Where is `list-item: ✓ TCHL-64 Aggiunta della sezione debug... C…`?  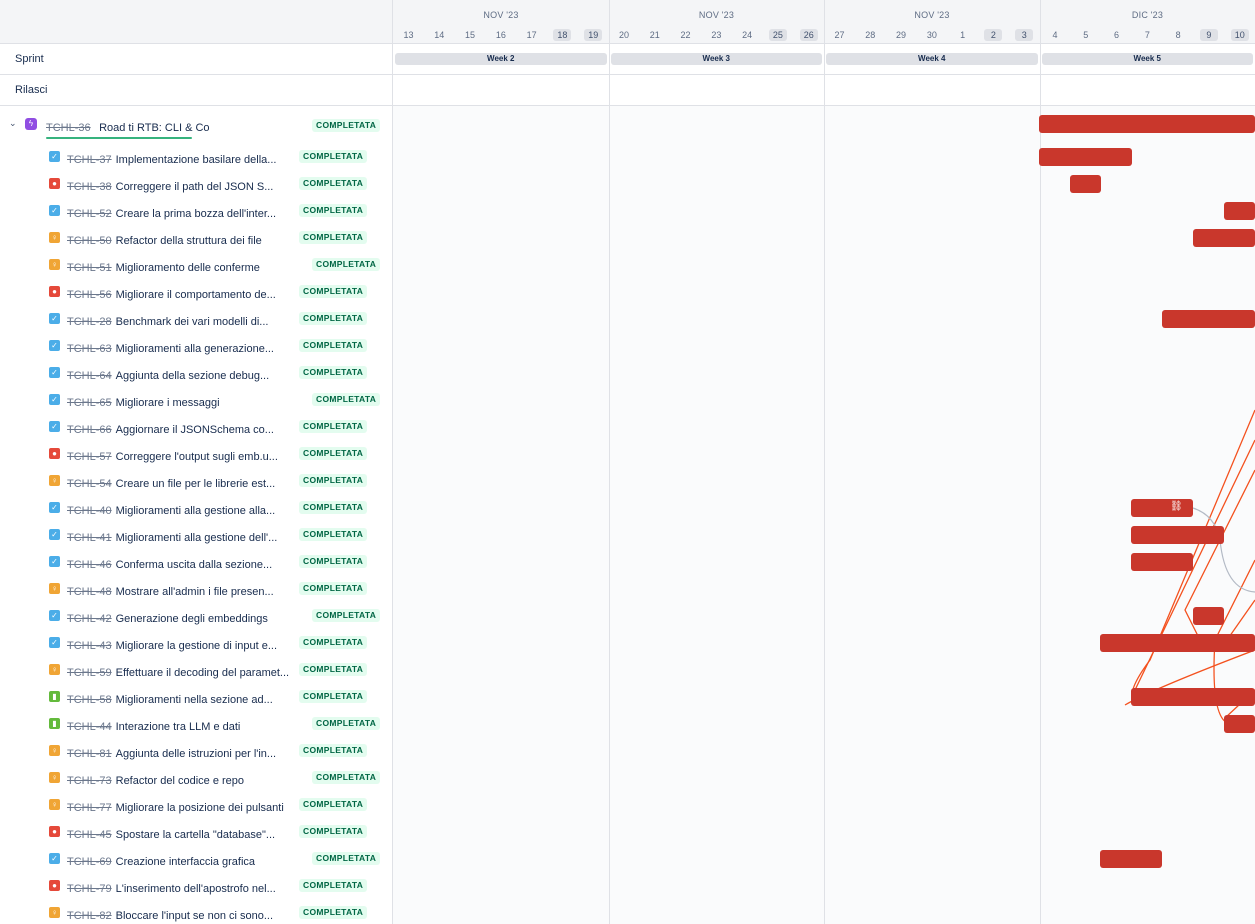
list-item: ✓ TCHL-64 Aggiunta della sezione debug... C… is located at coordinates (196, 372).